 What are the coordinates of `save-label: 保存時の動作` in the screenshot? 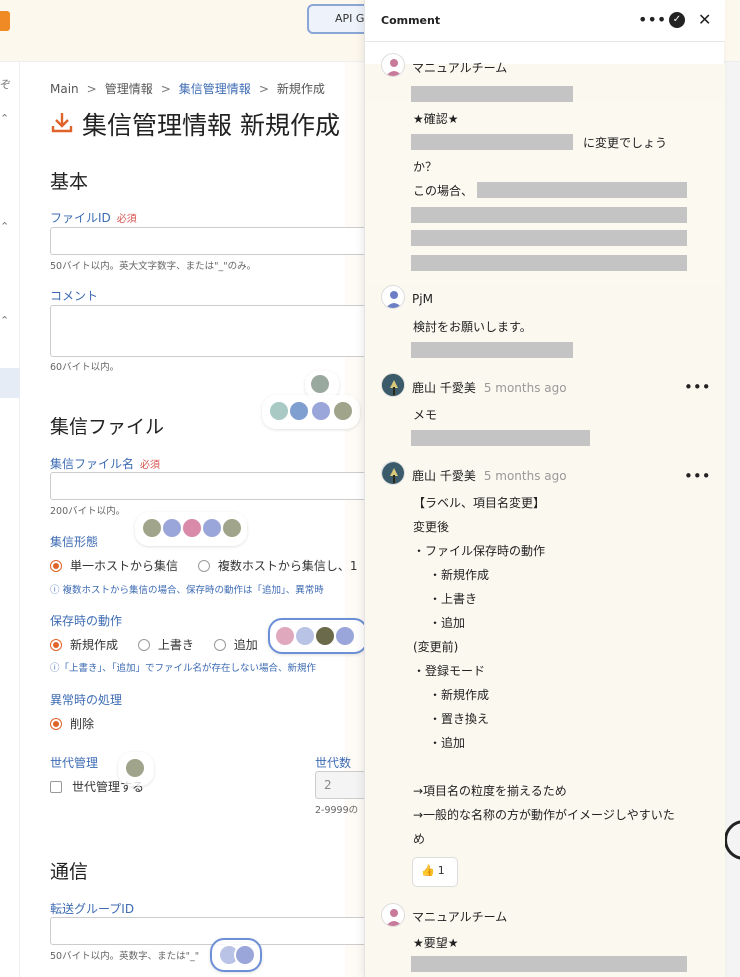 It's located at (86, 621).